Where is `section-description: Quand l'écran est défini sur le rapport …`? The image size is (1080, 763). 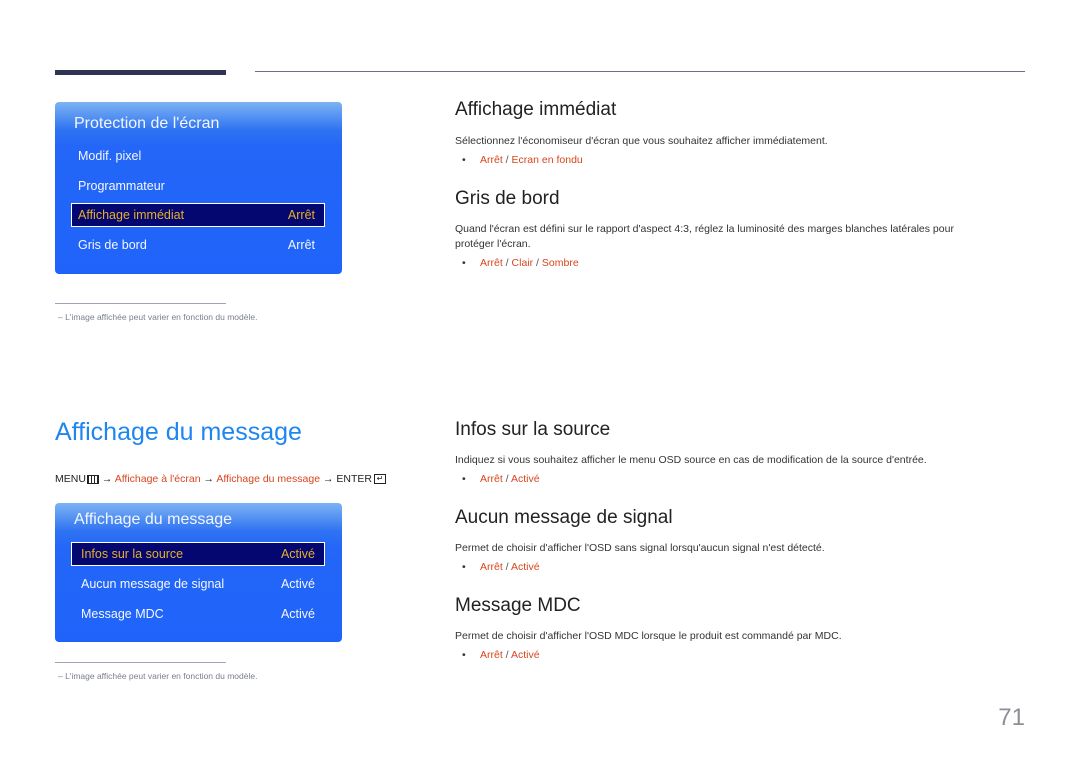 section-description: Quand l'écran est défini sur le rapport … is located at coordinates (704, 236).